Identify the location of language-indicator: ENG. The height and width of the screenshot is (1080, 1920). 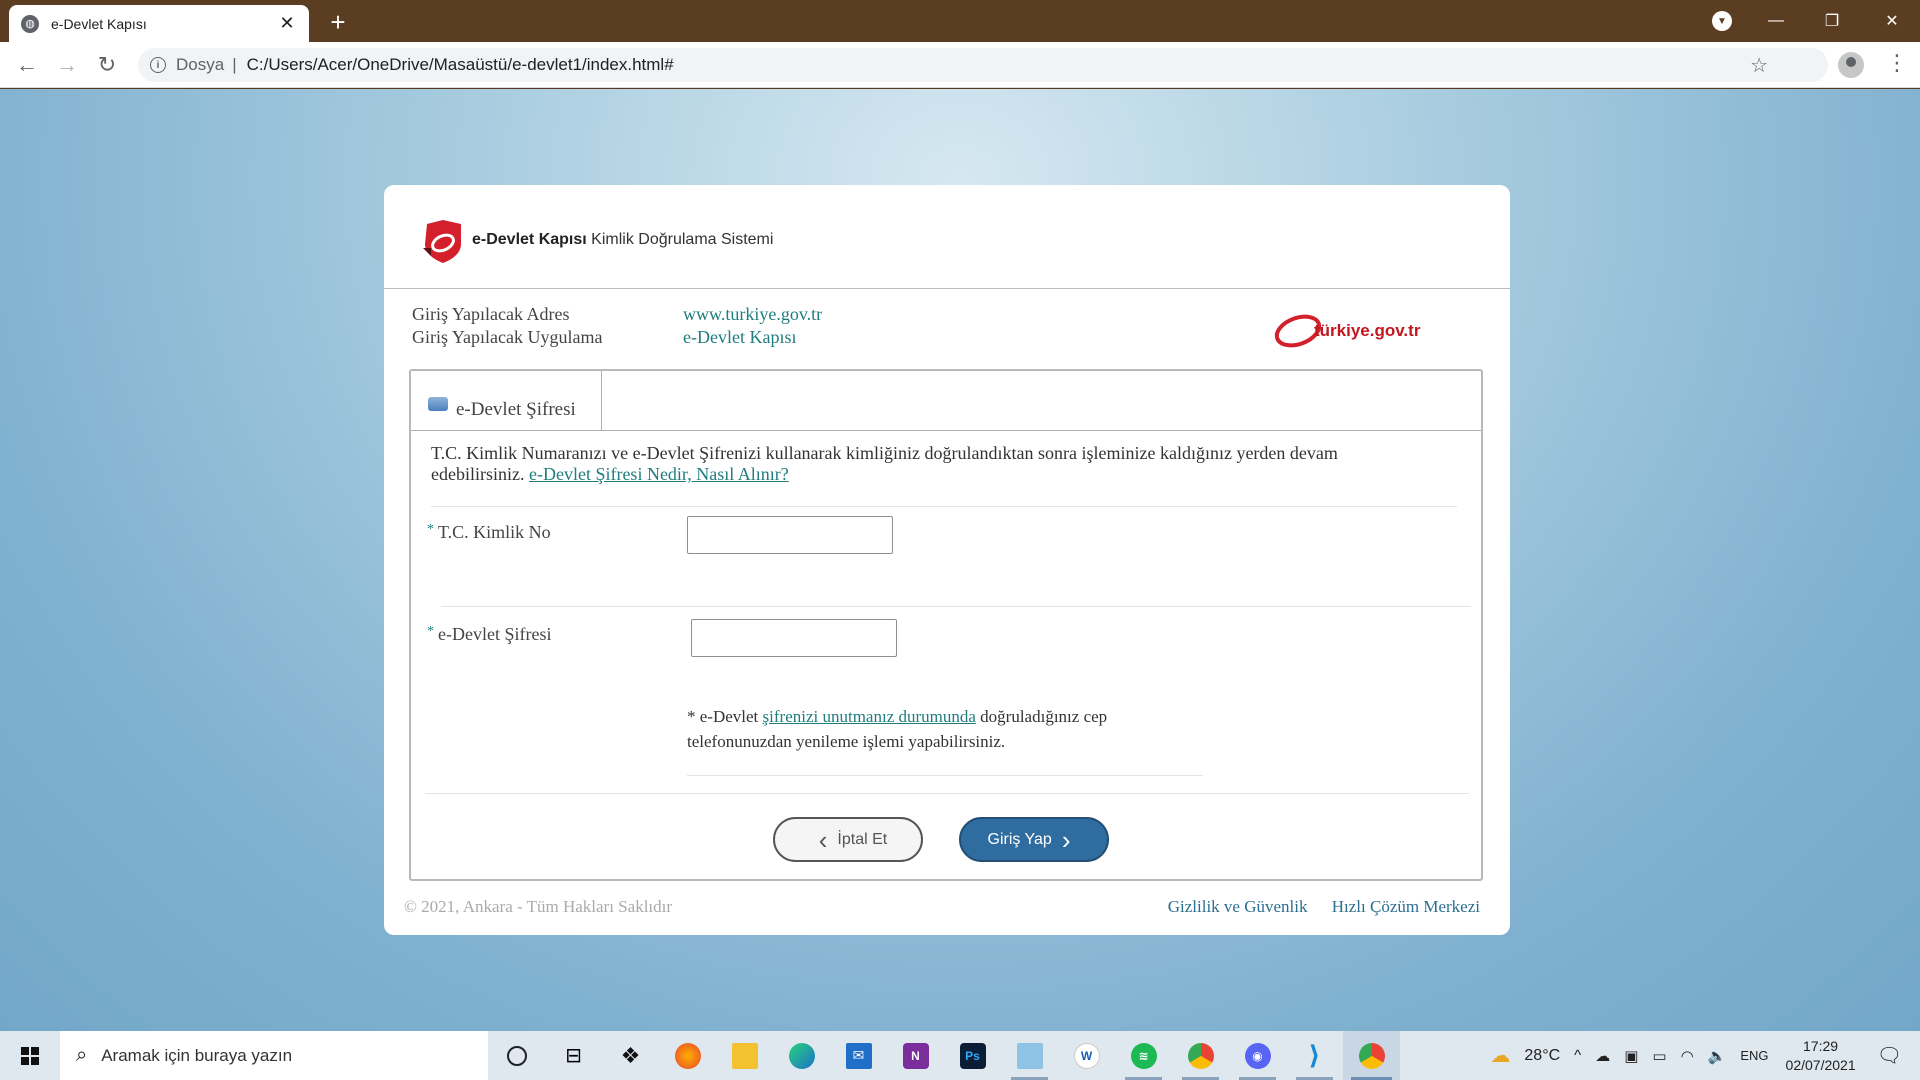
(1754, 1055).